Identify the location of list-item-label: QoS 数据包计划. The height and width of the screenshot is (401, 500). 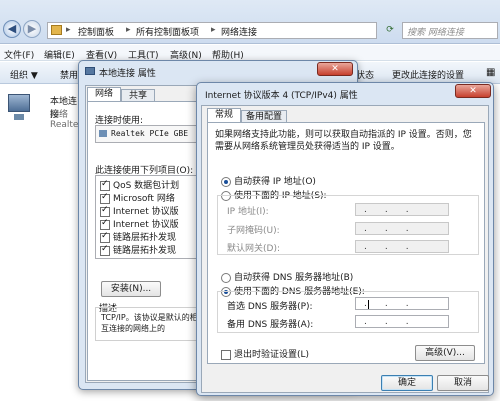
(146, 186).